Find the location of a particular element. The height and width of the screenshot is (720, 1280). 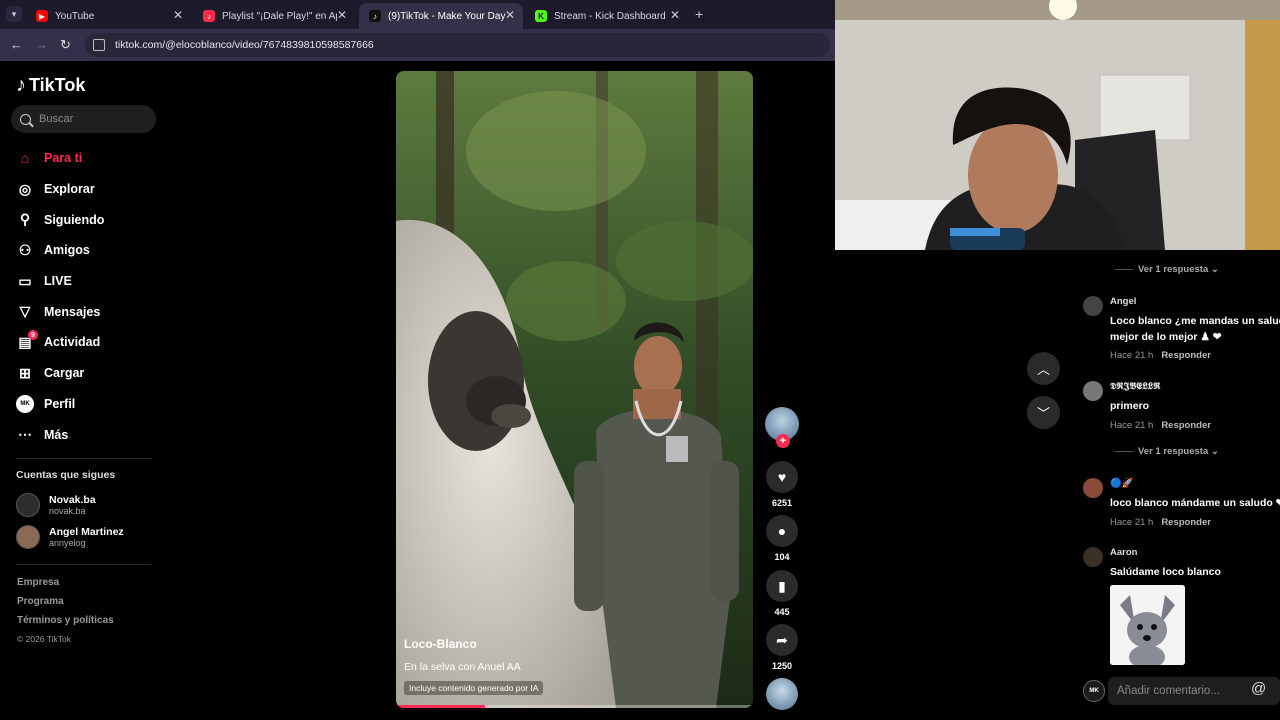

sidebar-item-label: Perfil is located at coordinates (60, 403).